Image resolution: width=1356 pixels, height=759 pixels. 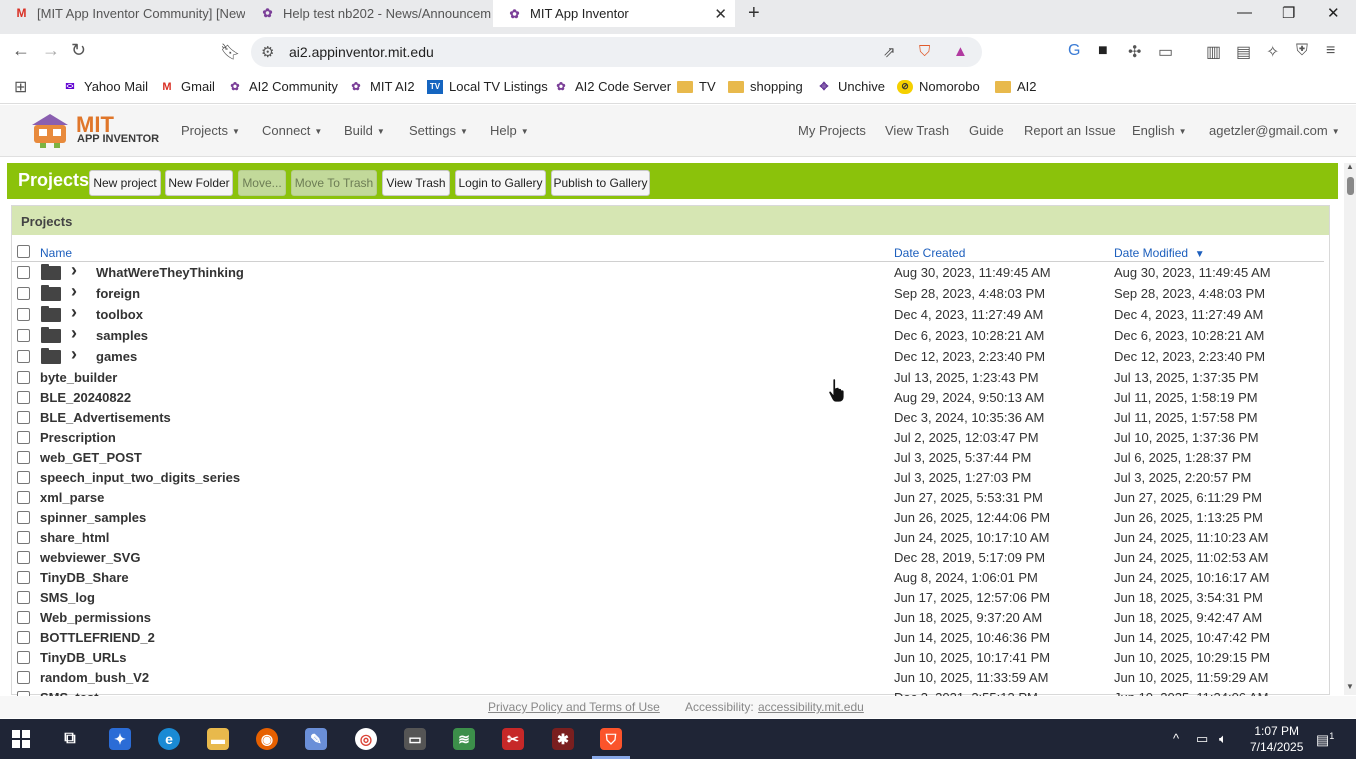 What do you see at coordinates (614, 13) in the screenshot?
I see `browser-tab-ai2: ✿ MIT App Inventor ✕` at bounding box center [614, 13].